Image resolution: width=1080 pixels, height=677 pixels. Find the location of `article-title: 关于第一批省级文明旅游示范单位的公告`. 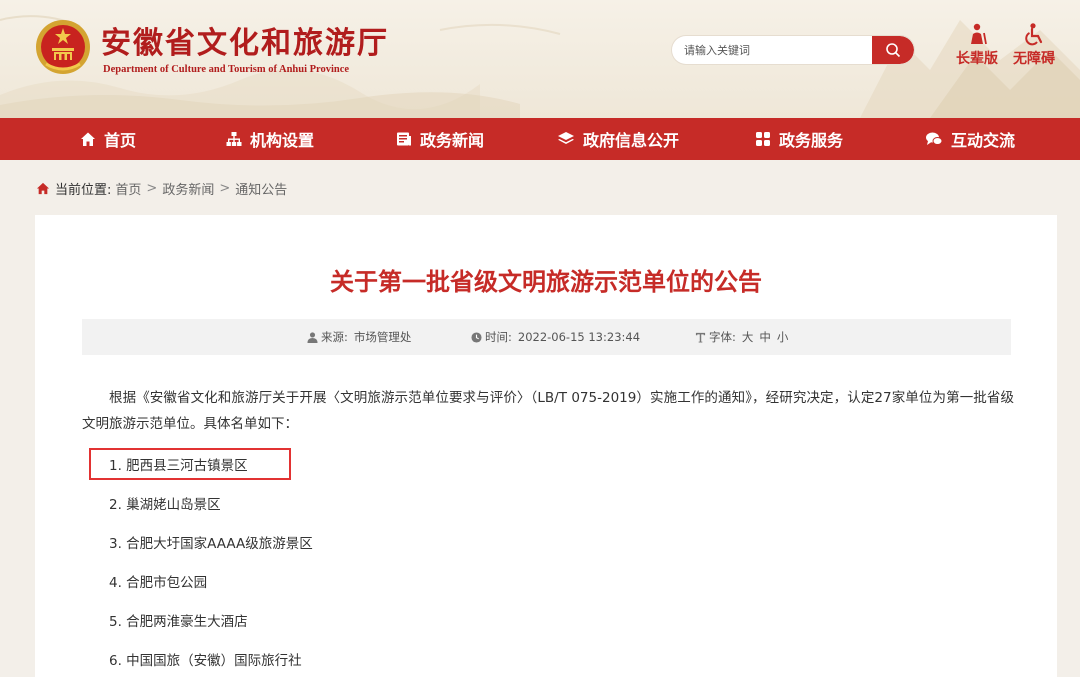

article-title: 关于第一批省级文明旅游示范单位的公告 is located at coordinates (546, 282).